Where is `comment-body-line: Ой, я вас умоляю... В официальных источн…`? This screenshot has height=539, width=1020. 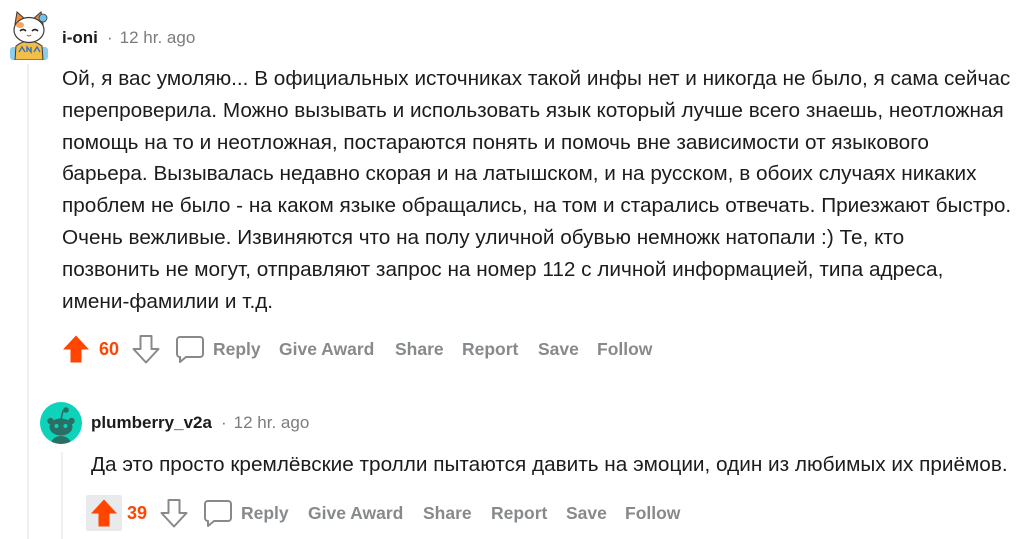
comment-body-line: Ой, я вас умоляю... В официальных источн… is located at coordinates (536, 78).